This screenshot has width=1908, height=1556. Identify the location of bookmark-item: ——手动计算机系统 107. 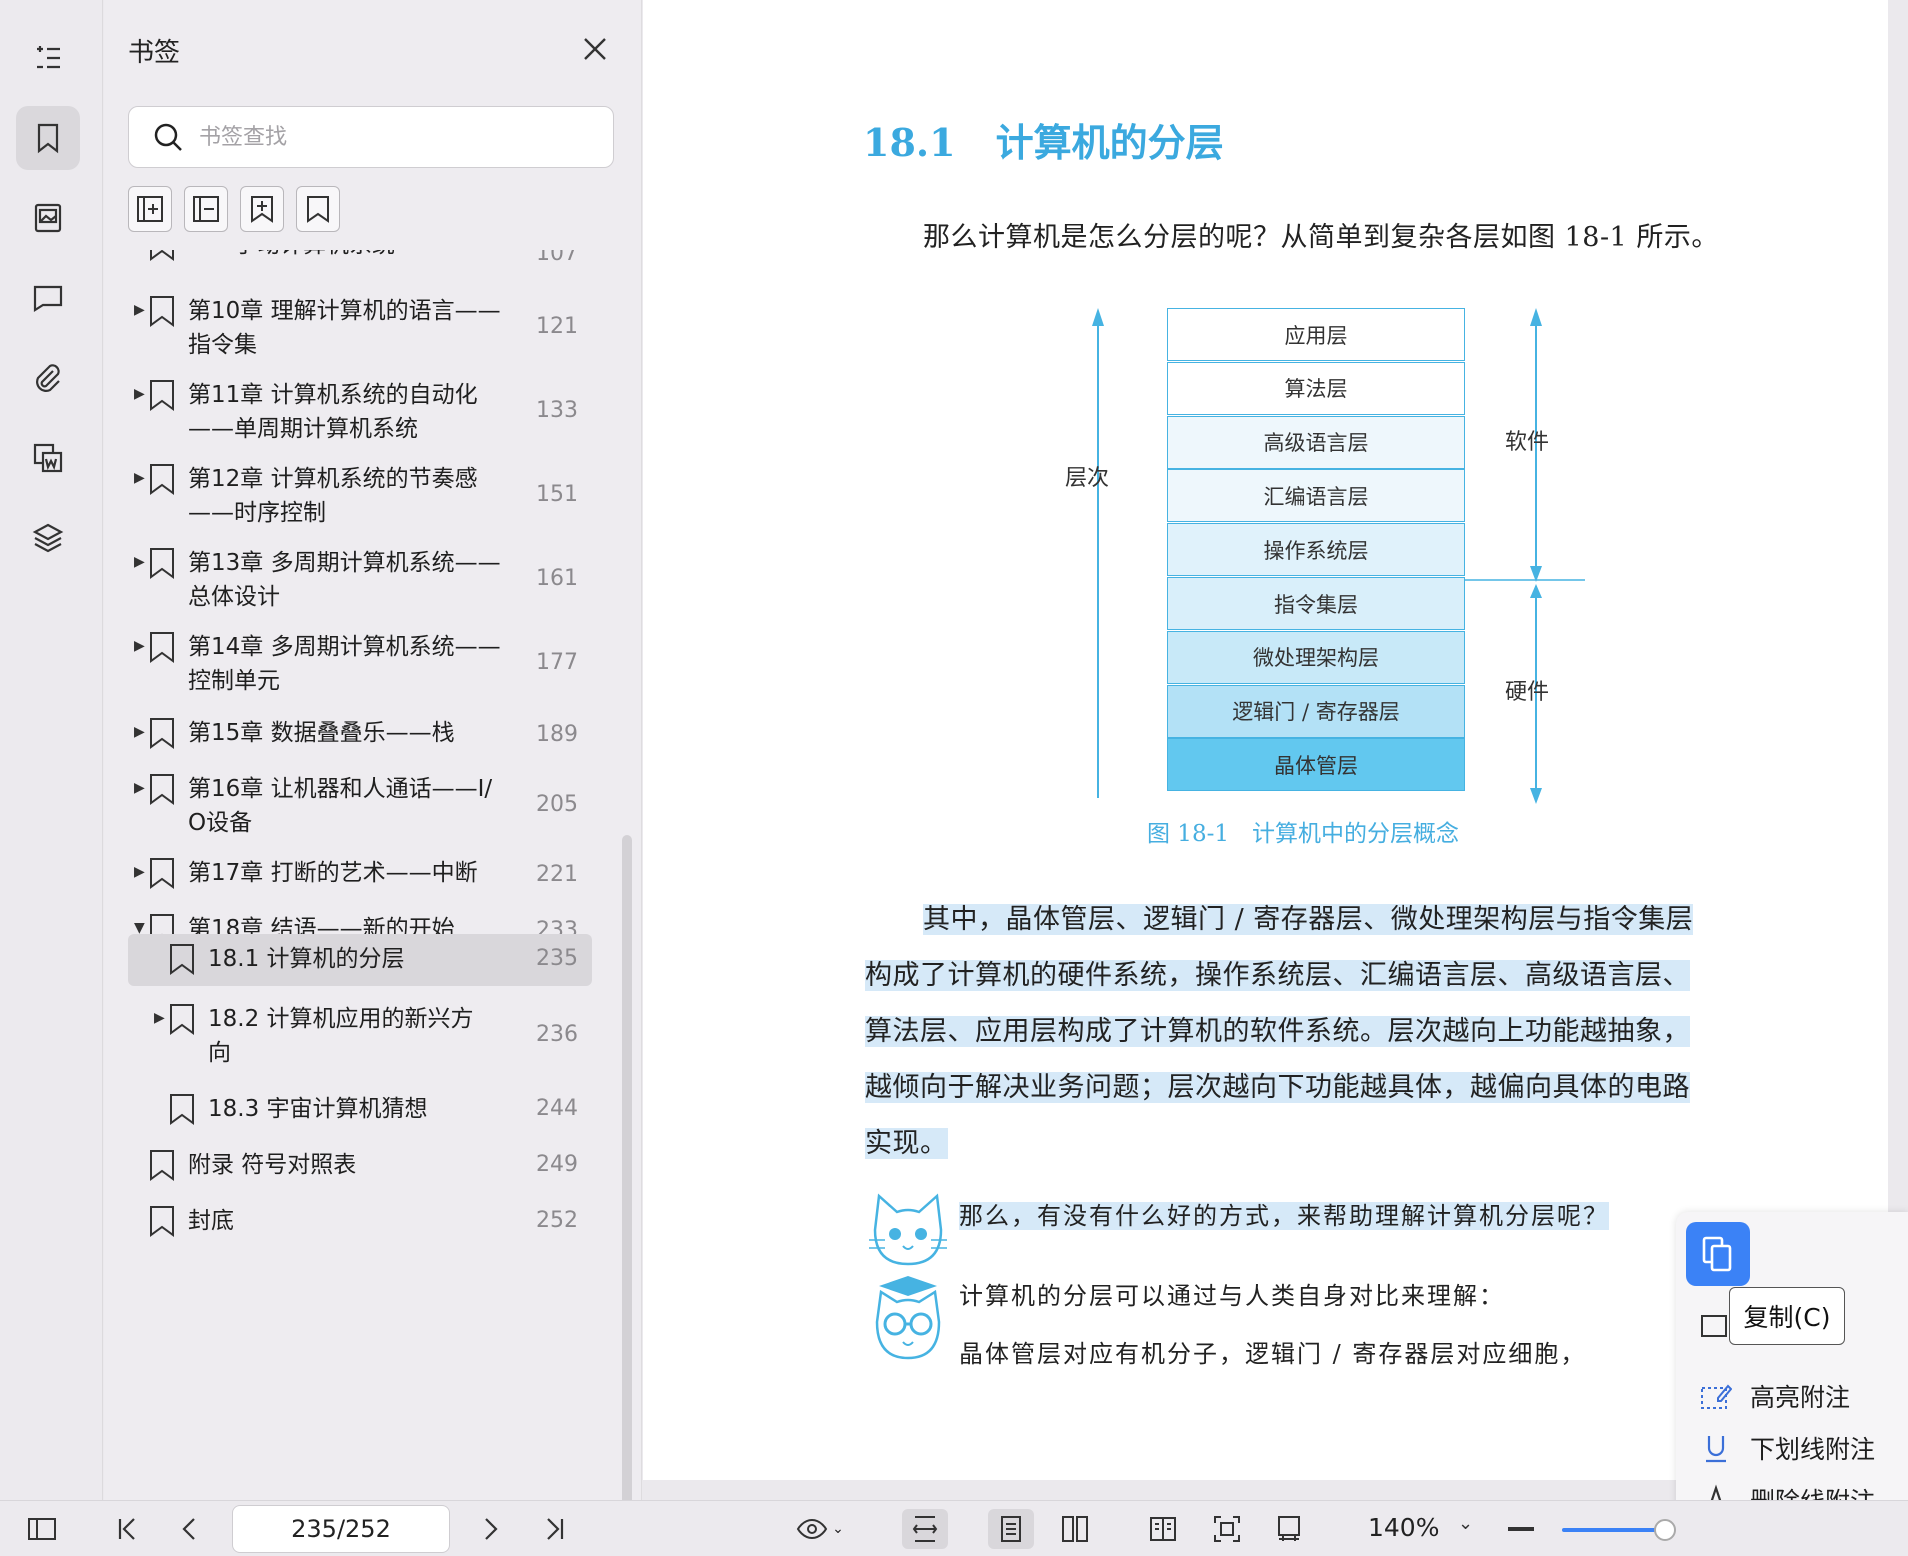
(360, 270).